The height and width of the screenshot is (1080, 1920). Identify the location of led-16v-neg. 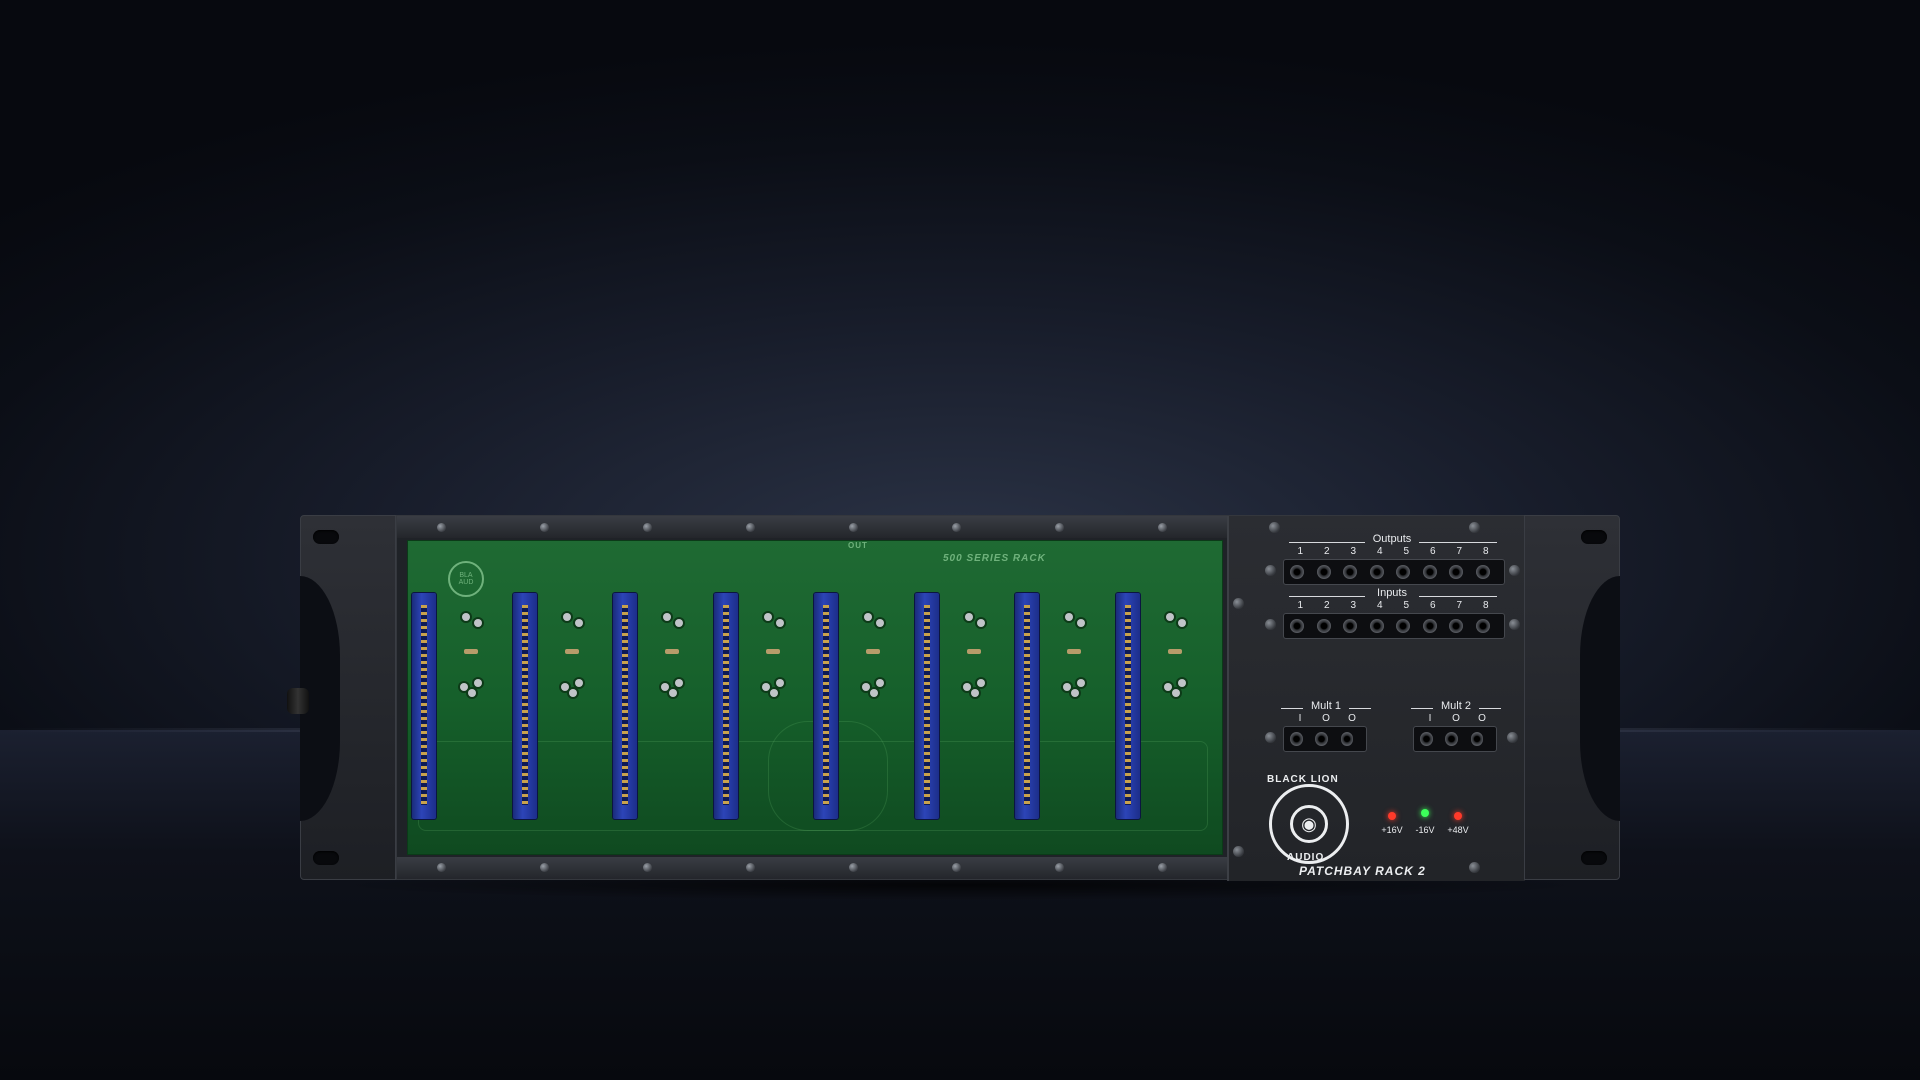
(1425, 813).